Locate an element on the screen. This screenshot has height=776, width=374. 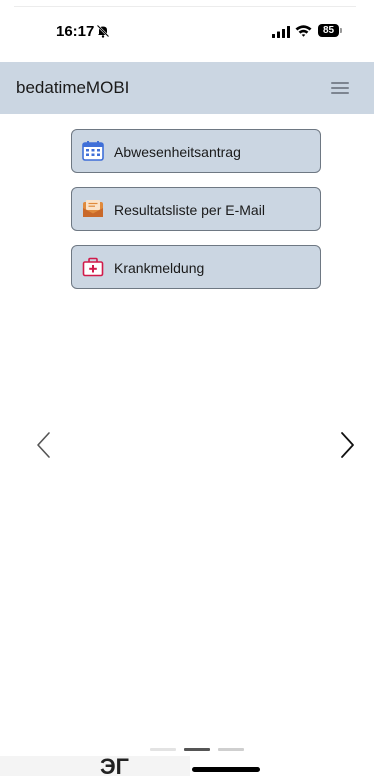
absence-request-button: Abwesenheitsantrag is located at coordinates (196, 151).